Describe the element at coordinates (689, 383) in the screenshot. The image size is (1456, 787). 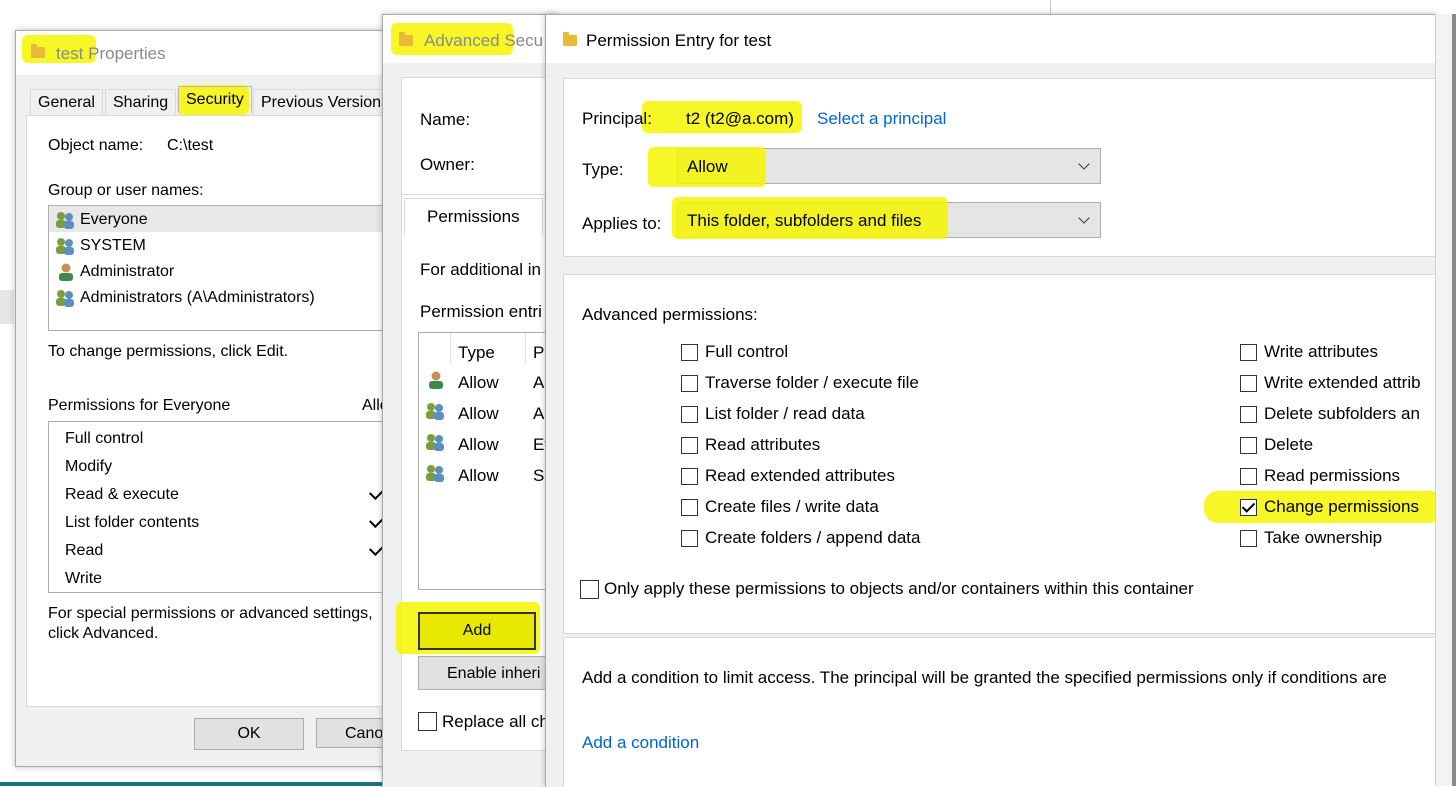
I see `checkbox-traverse-folder` at that location.